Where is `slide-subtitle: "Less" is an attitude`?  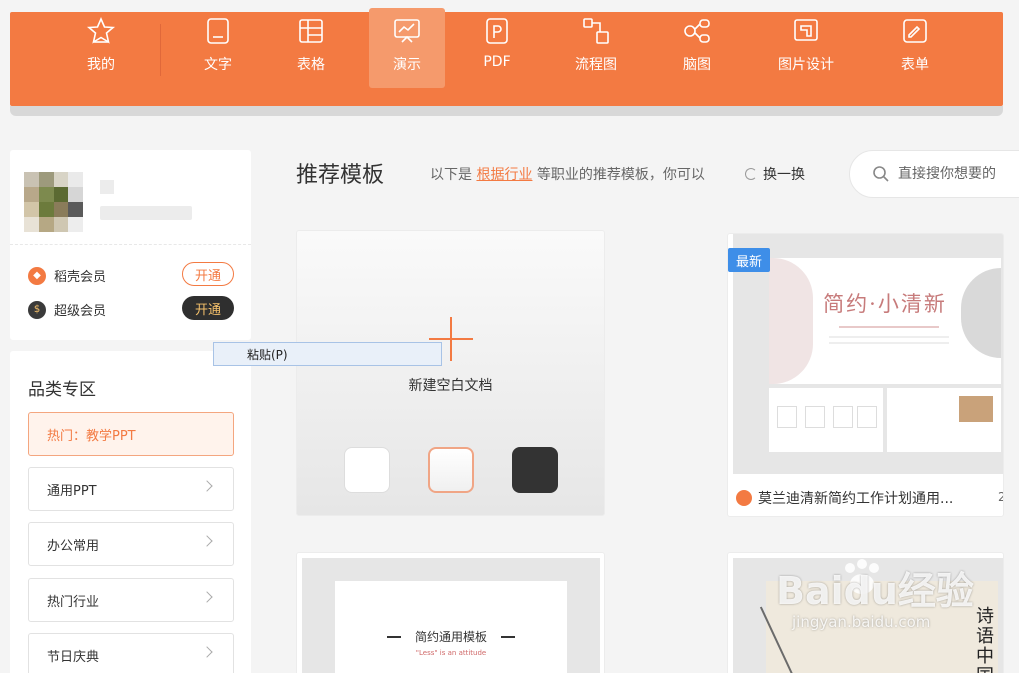
slide-subtitle: "Less" is an attitude is located at coordinates (451, 653).